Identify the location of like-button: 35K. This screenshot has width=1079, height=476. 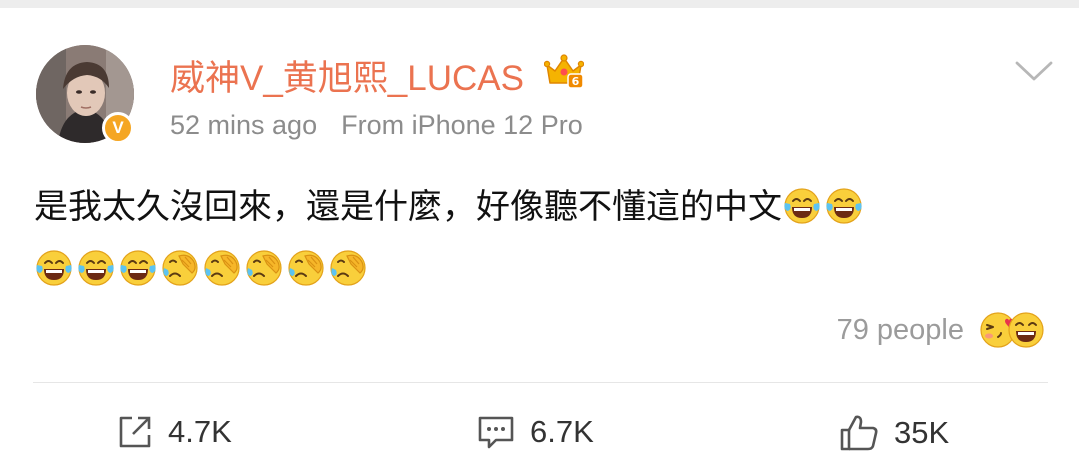
(893, 433).